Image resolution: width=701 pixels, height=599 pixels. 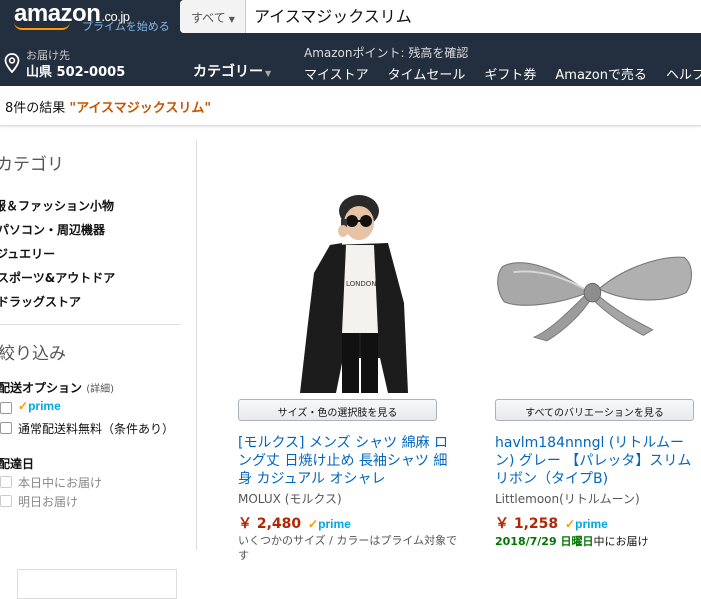 What do you see at coordinates (6, 408) in the screenshot?
I see `prime-checkbox` at bounding box center [6, 408].